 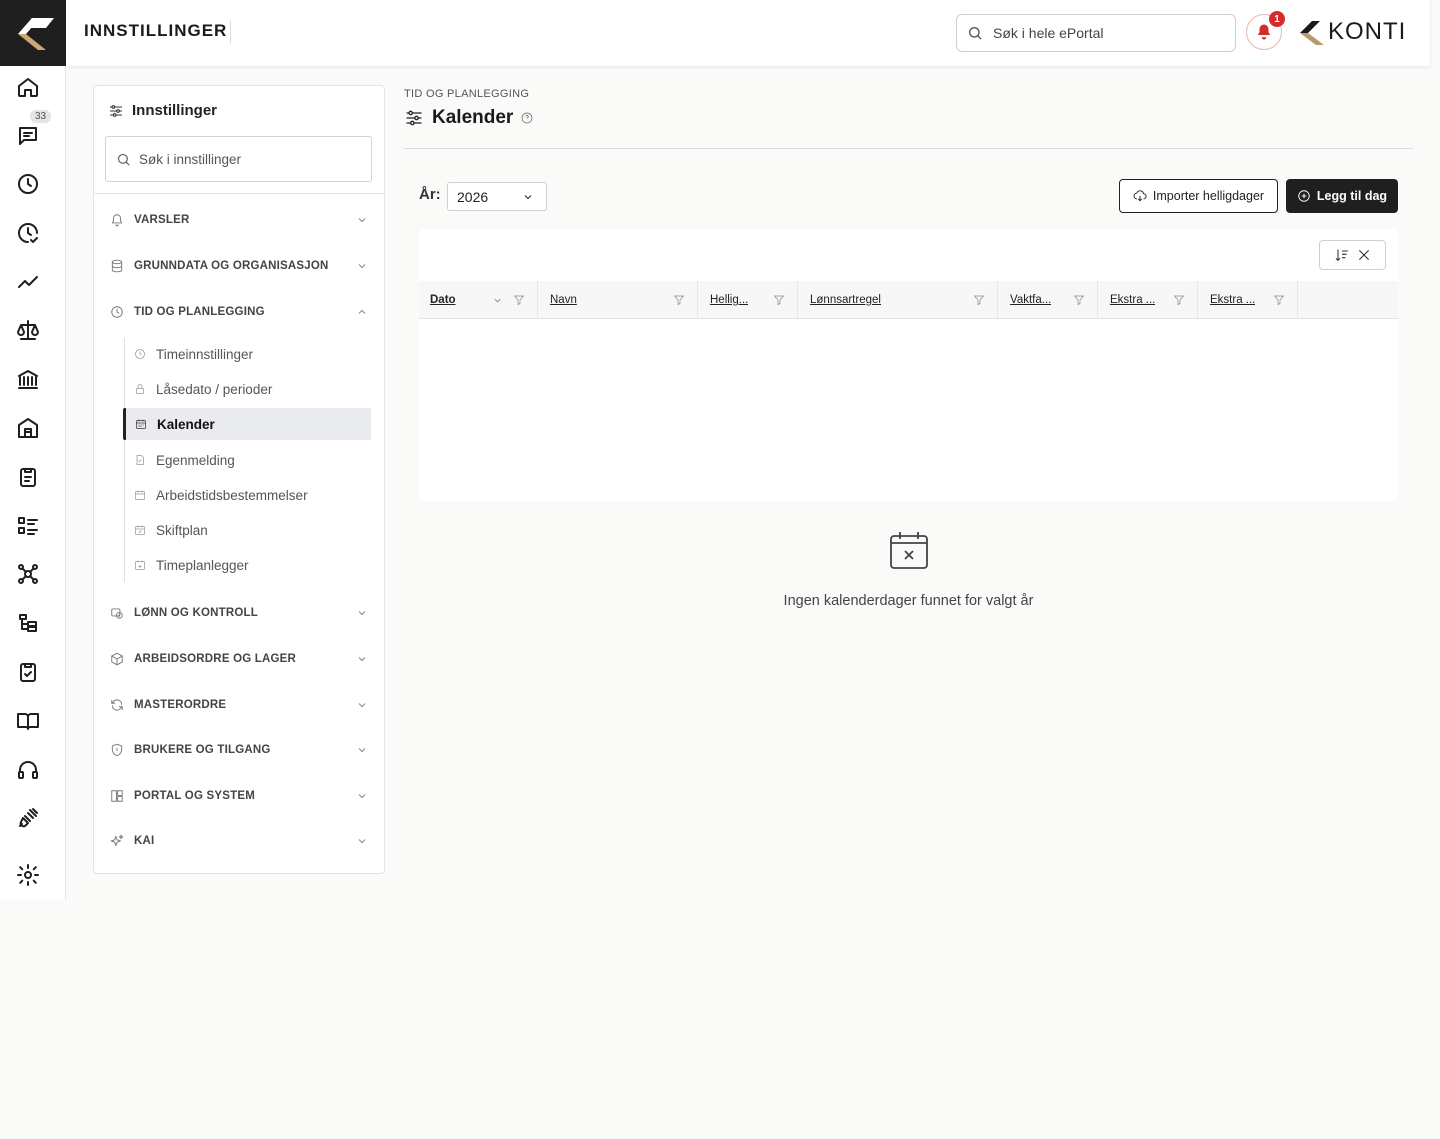 I want to click on section-brukere-og-tilgang: BRUKERE OG TILGANG, so click(x=239, y=750).